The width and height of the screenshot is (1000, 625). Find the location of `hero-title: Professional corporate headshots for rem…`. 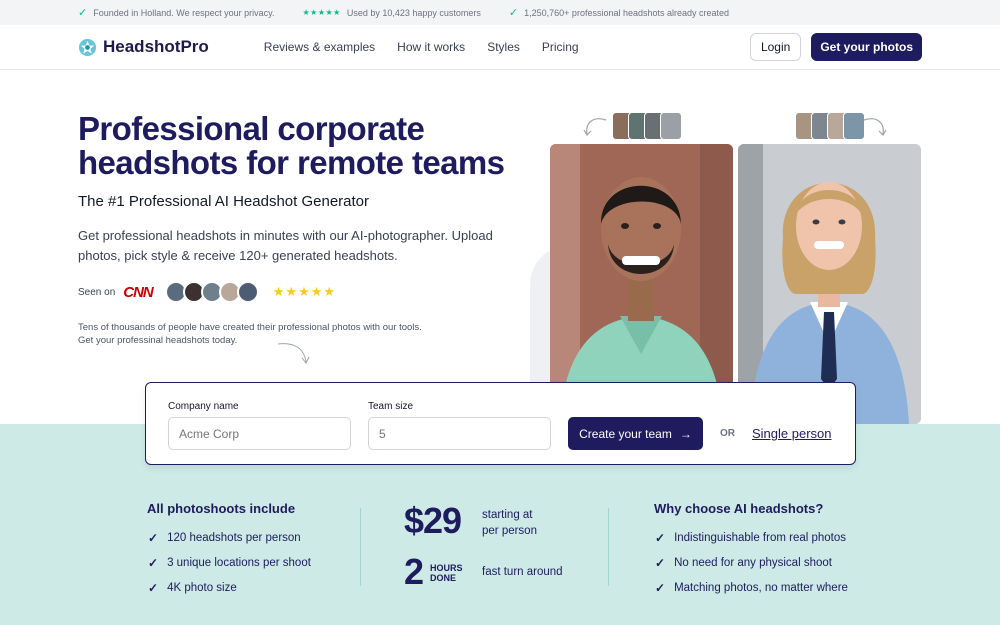

hero-title: Professional corporate headshots for rem… is located at coordinates (291, 145).